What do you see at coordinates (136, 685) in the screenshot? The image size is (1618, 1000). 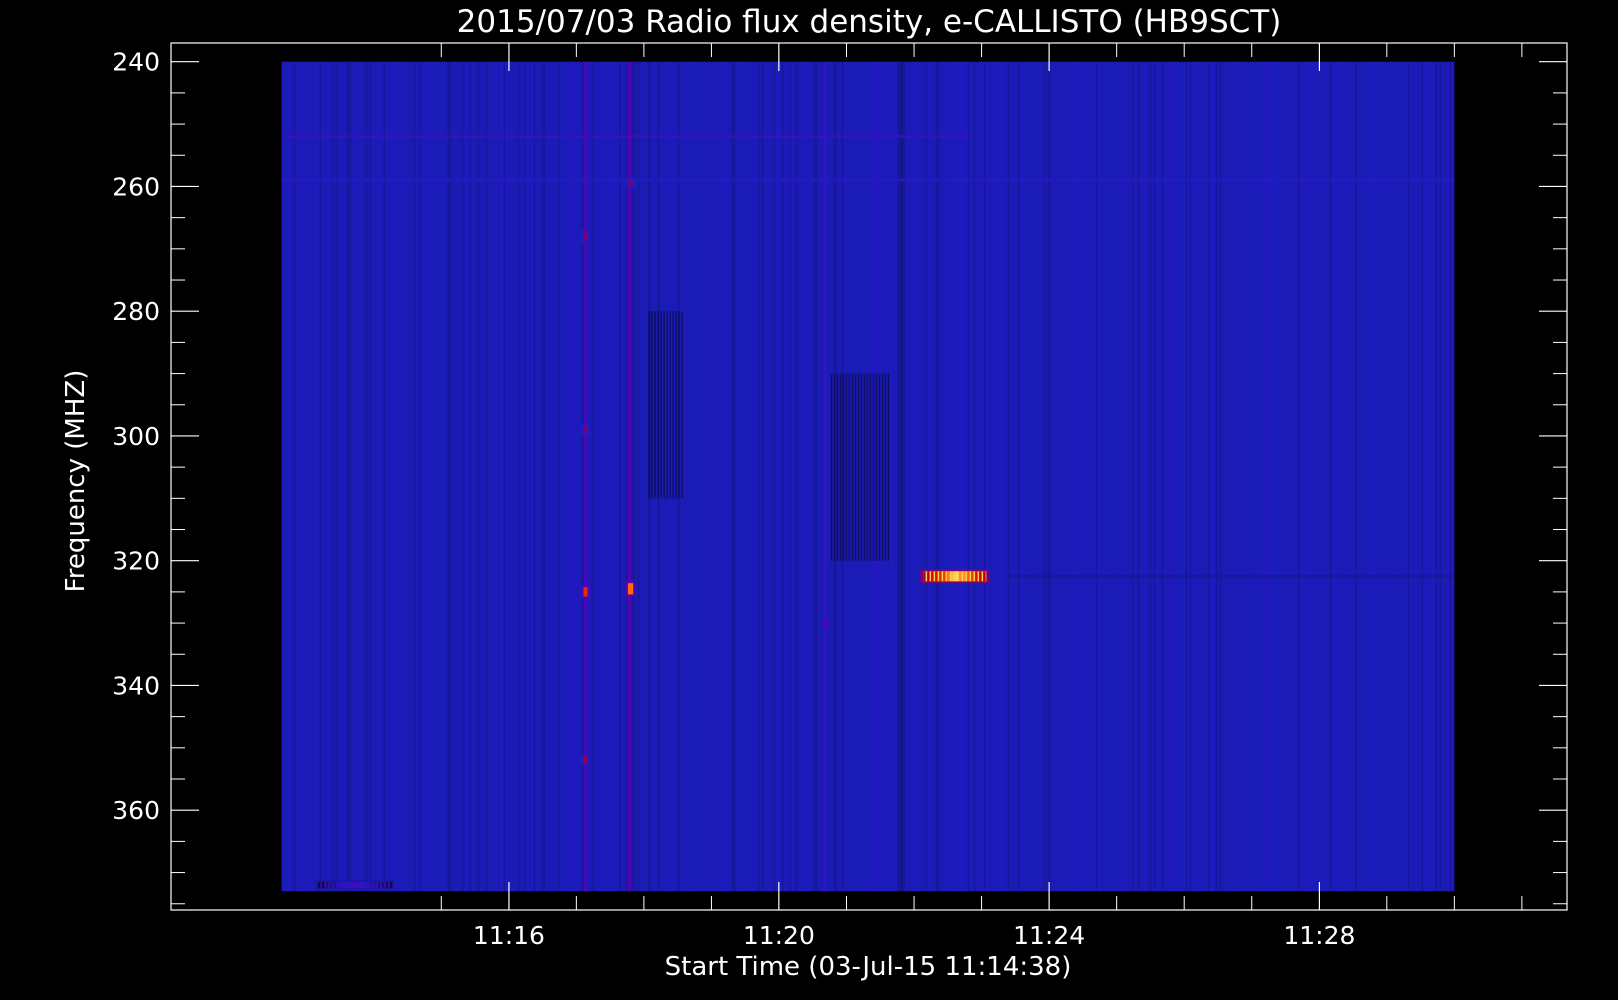 I see `y-tick-label: 340` at bounding box center [136, 685].